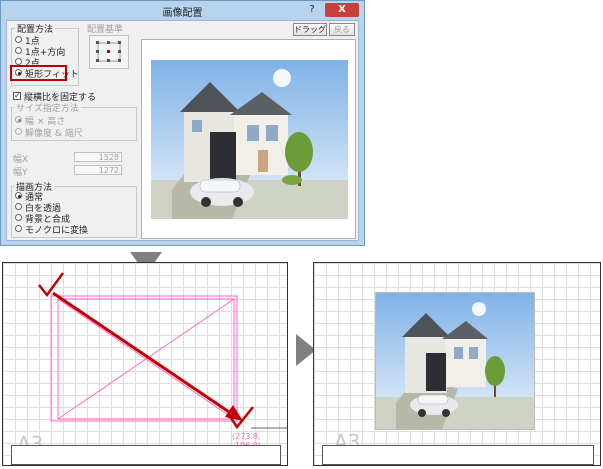 This screenshot has width=603, height=469. I want to click on radio-rect-fit-label: 矩形フィット, so click(52, 75).